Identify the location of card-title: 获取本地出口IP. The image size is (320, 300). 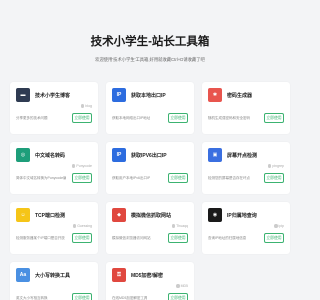
(148, 95).